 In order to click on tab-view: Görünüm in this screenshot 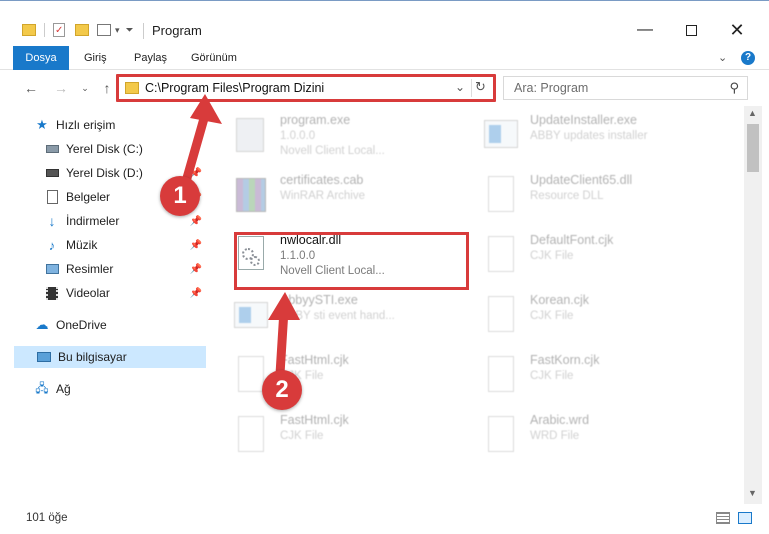, I will do `click(214, 58)`.